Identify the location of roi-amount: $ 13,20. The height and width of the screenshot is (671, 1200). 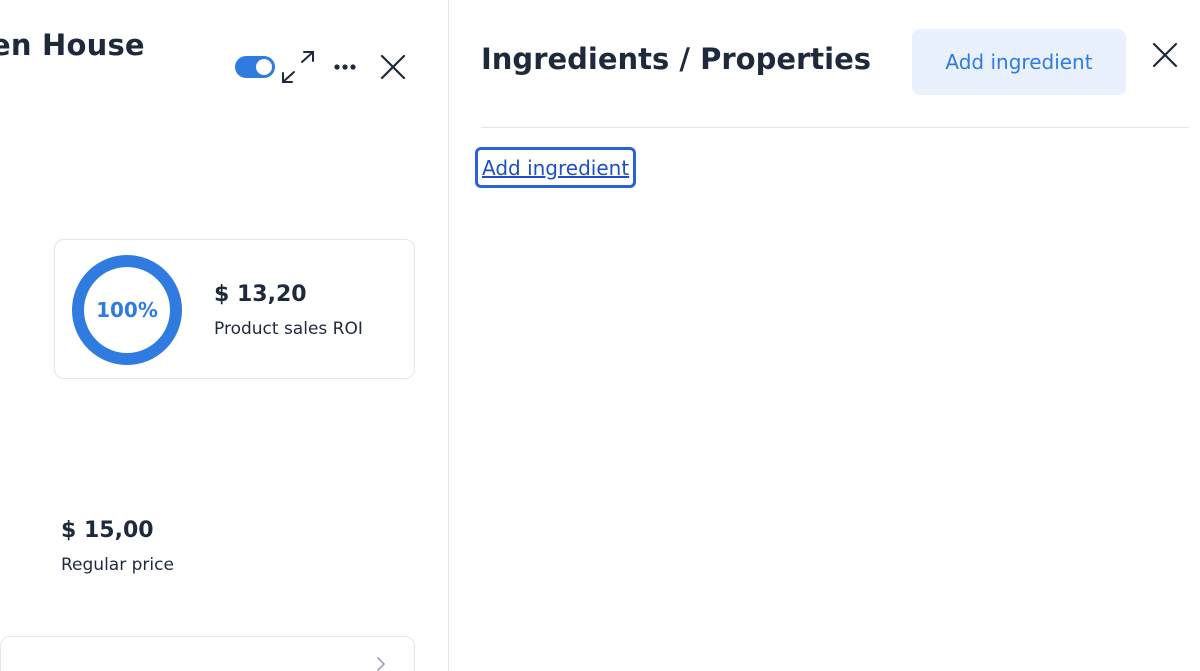
(260, 294).